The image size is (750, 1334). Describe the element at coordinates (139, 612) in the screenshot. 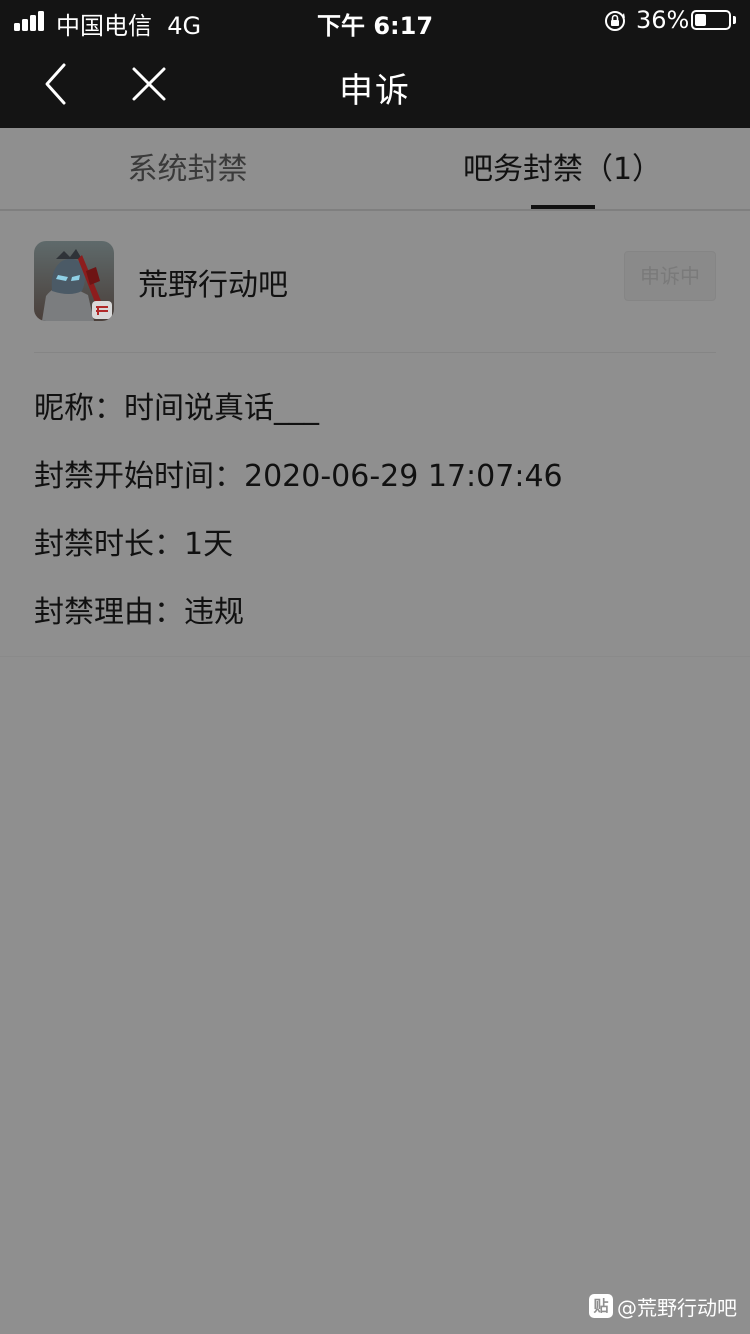

I see `ban-reason: 封禁理由：违规` at that location.